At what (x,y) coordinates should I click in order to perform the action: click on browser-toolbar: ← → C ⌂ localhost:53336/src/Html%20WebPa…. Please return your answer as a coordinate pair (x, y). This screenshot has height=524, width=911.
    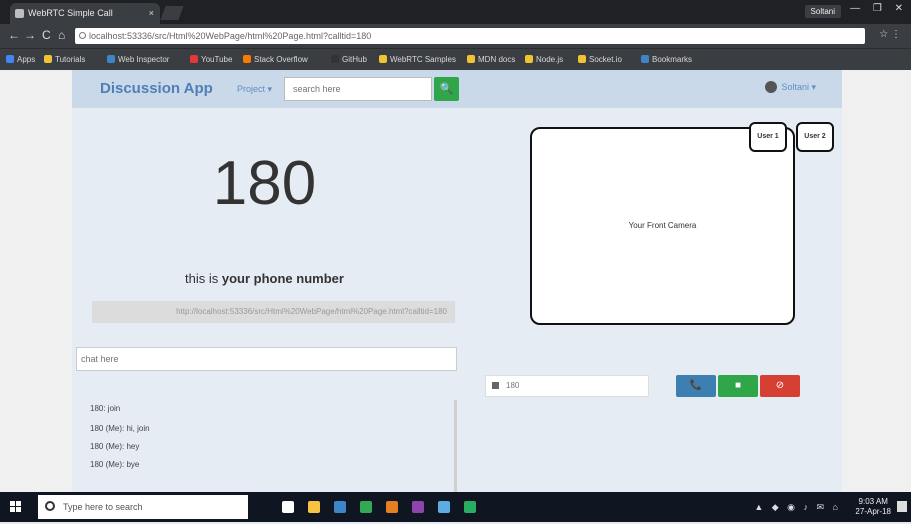
    Looking at the image, I should click on (455, 36).